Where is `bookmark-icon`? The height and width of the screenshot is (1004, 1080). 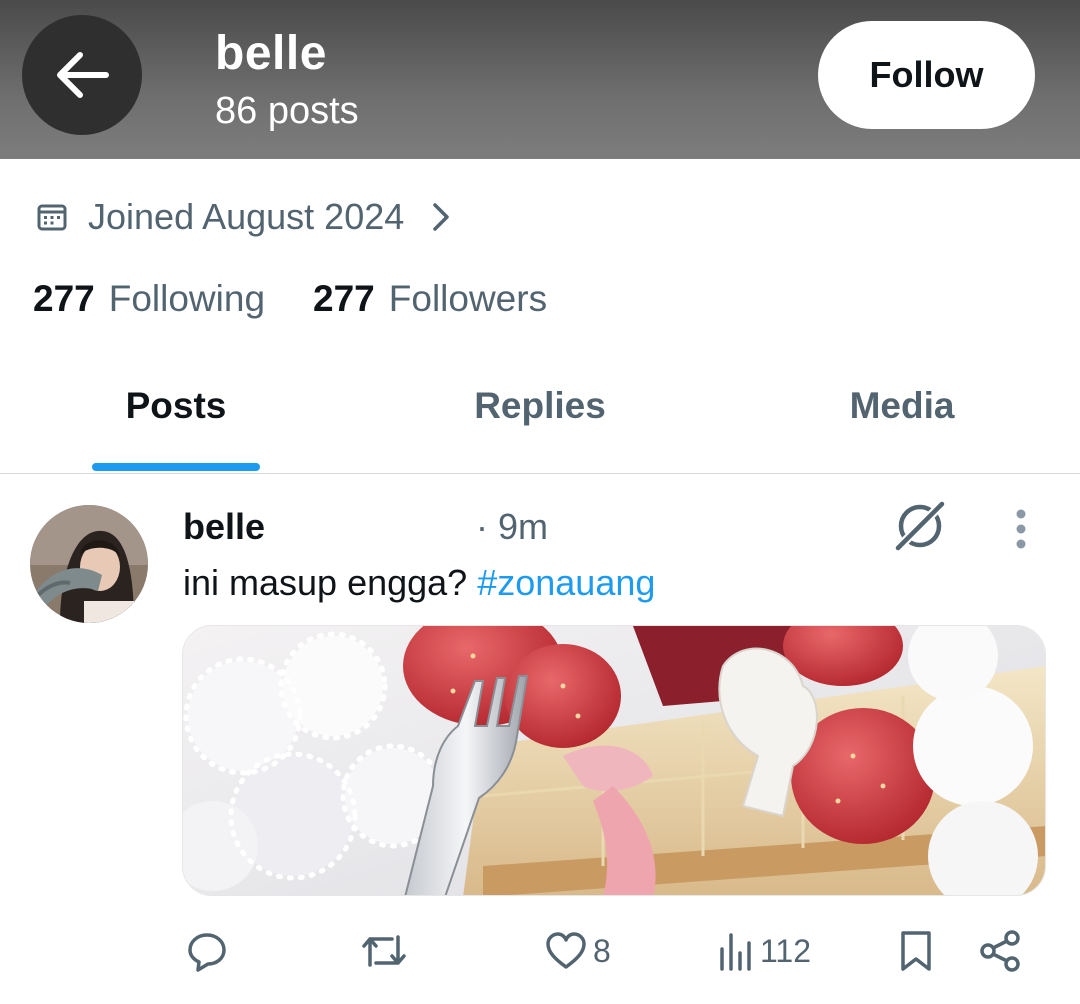 bookmark-icon is located at coordinates (916, 951).